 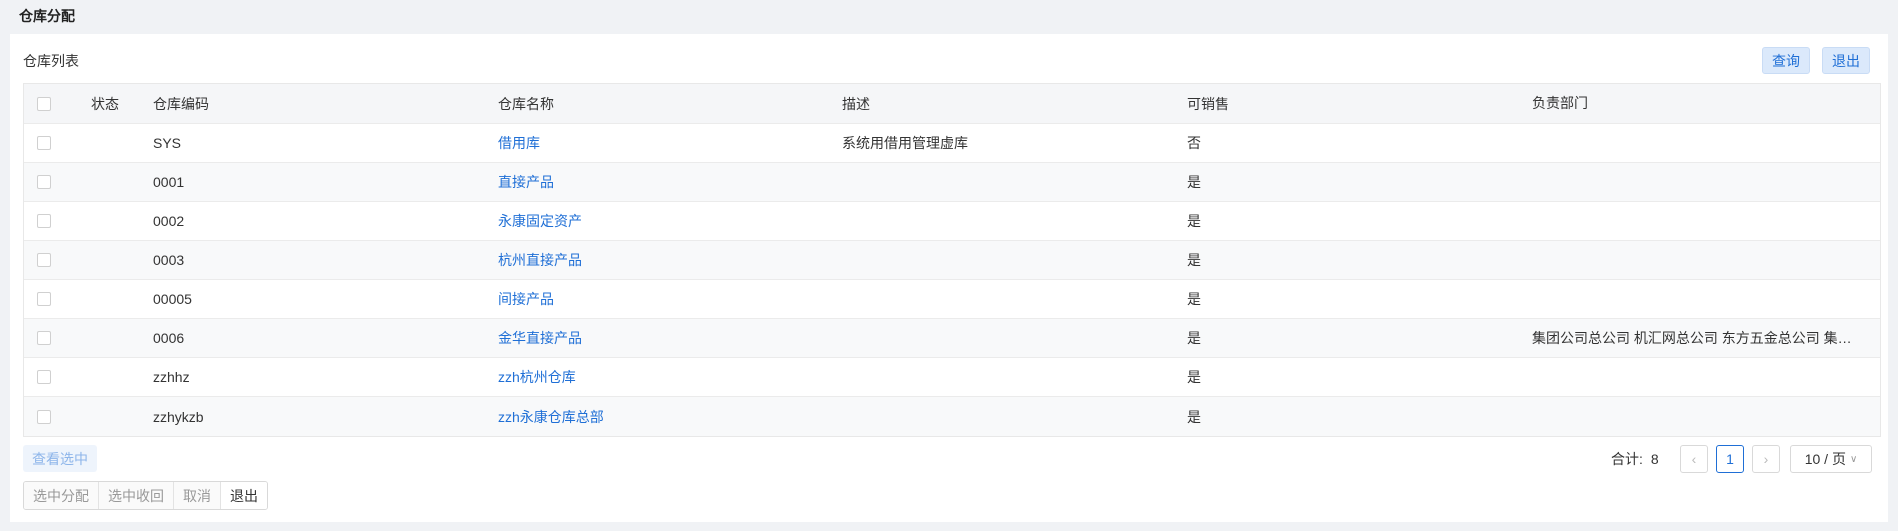 What do you see at coordinates (1692, 338) in the screenshot?
I see `row-dept: 集团公司总公司 机汇网总公司 东方五金总公司 集团公司` at bounding box center [1692, 338].